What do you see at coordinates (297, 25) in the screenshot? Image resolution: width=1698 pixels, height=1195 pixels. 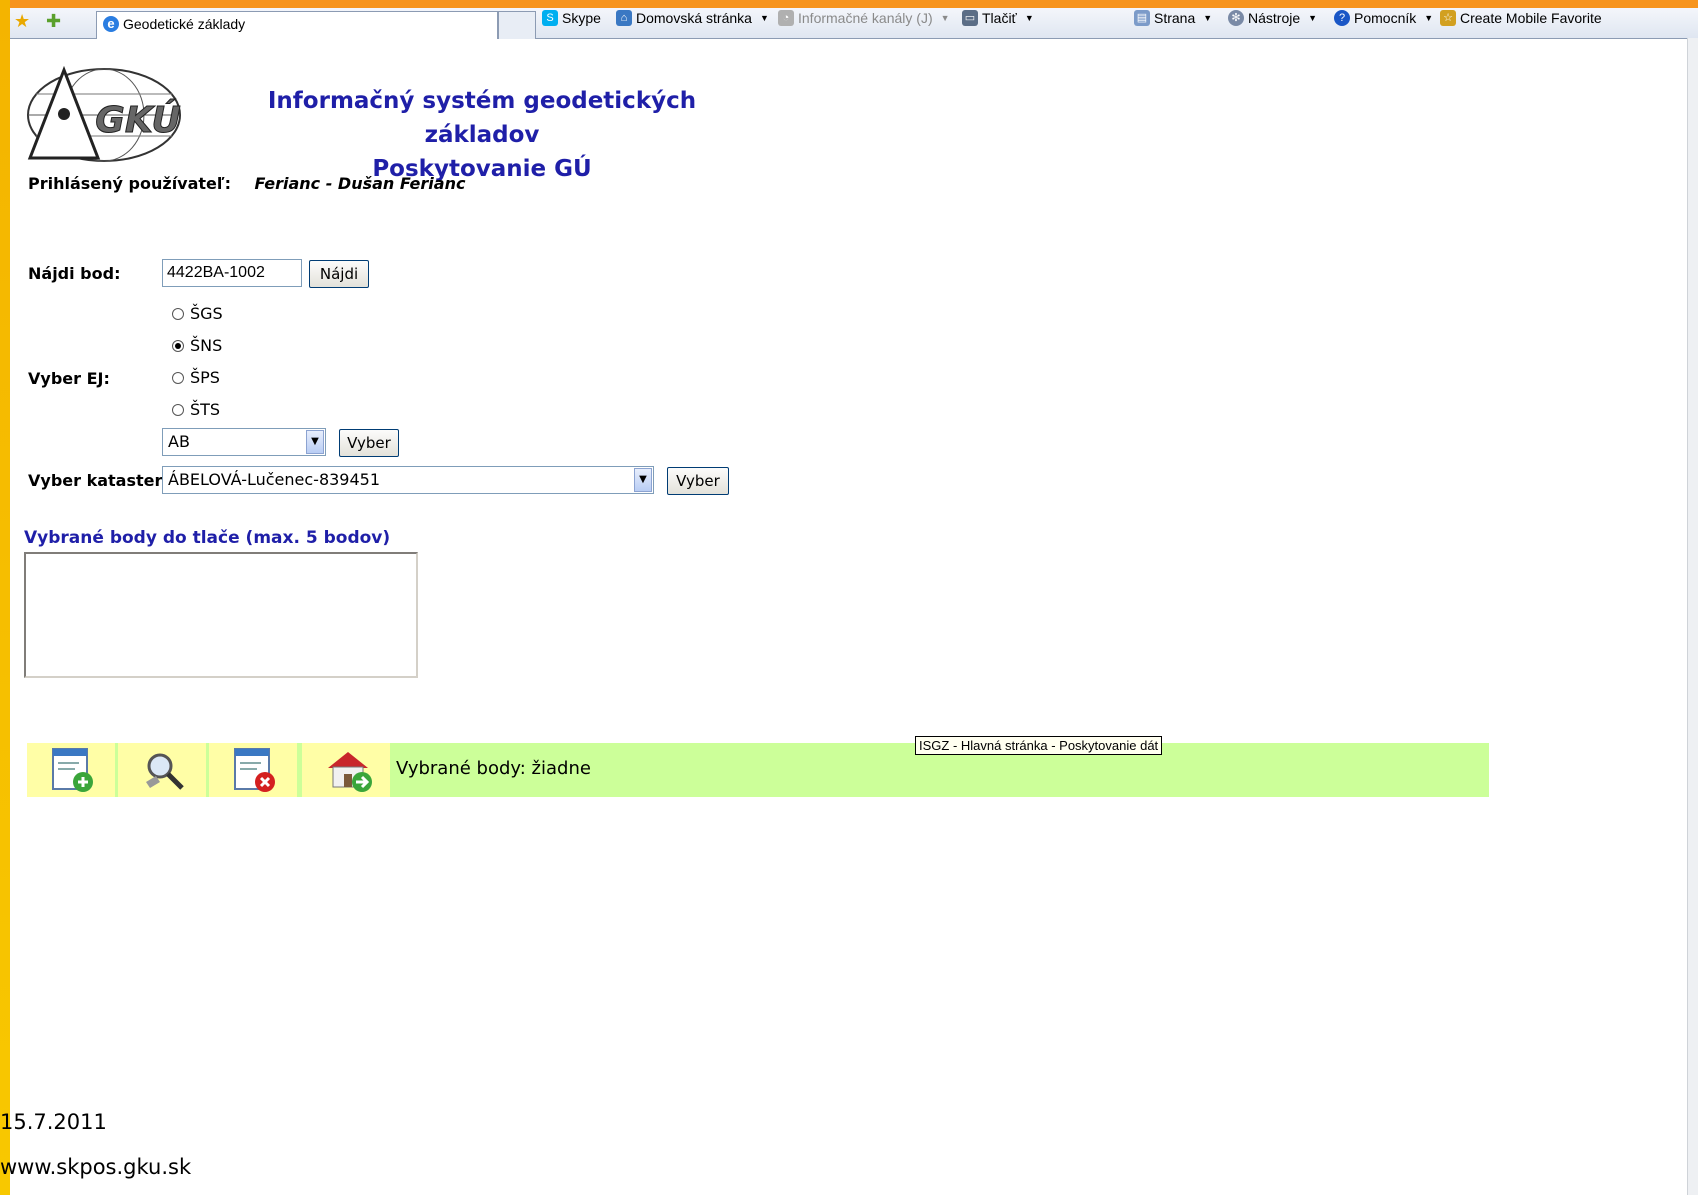 I see `browser-tab: e Geodetické základy` at bounding box center [297, 25].